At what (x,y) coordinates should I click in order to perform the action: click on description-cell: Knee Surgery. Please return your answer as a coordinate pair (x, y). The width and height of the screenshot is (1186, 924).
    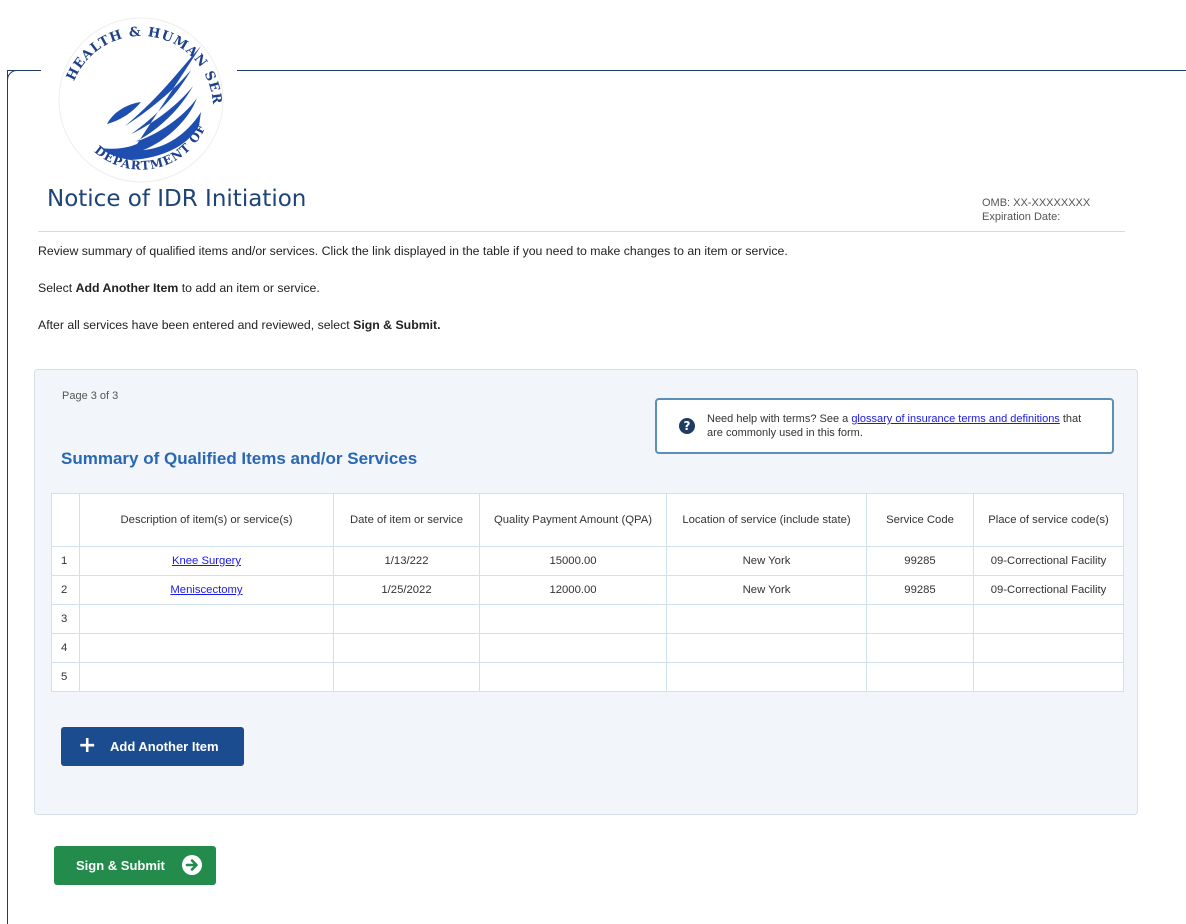
    Looking at the image, I should click on (206, 561).